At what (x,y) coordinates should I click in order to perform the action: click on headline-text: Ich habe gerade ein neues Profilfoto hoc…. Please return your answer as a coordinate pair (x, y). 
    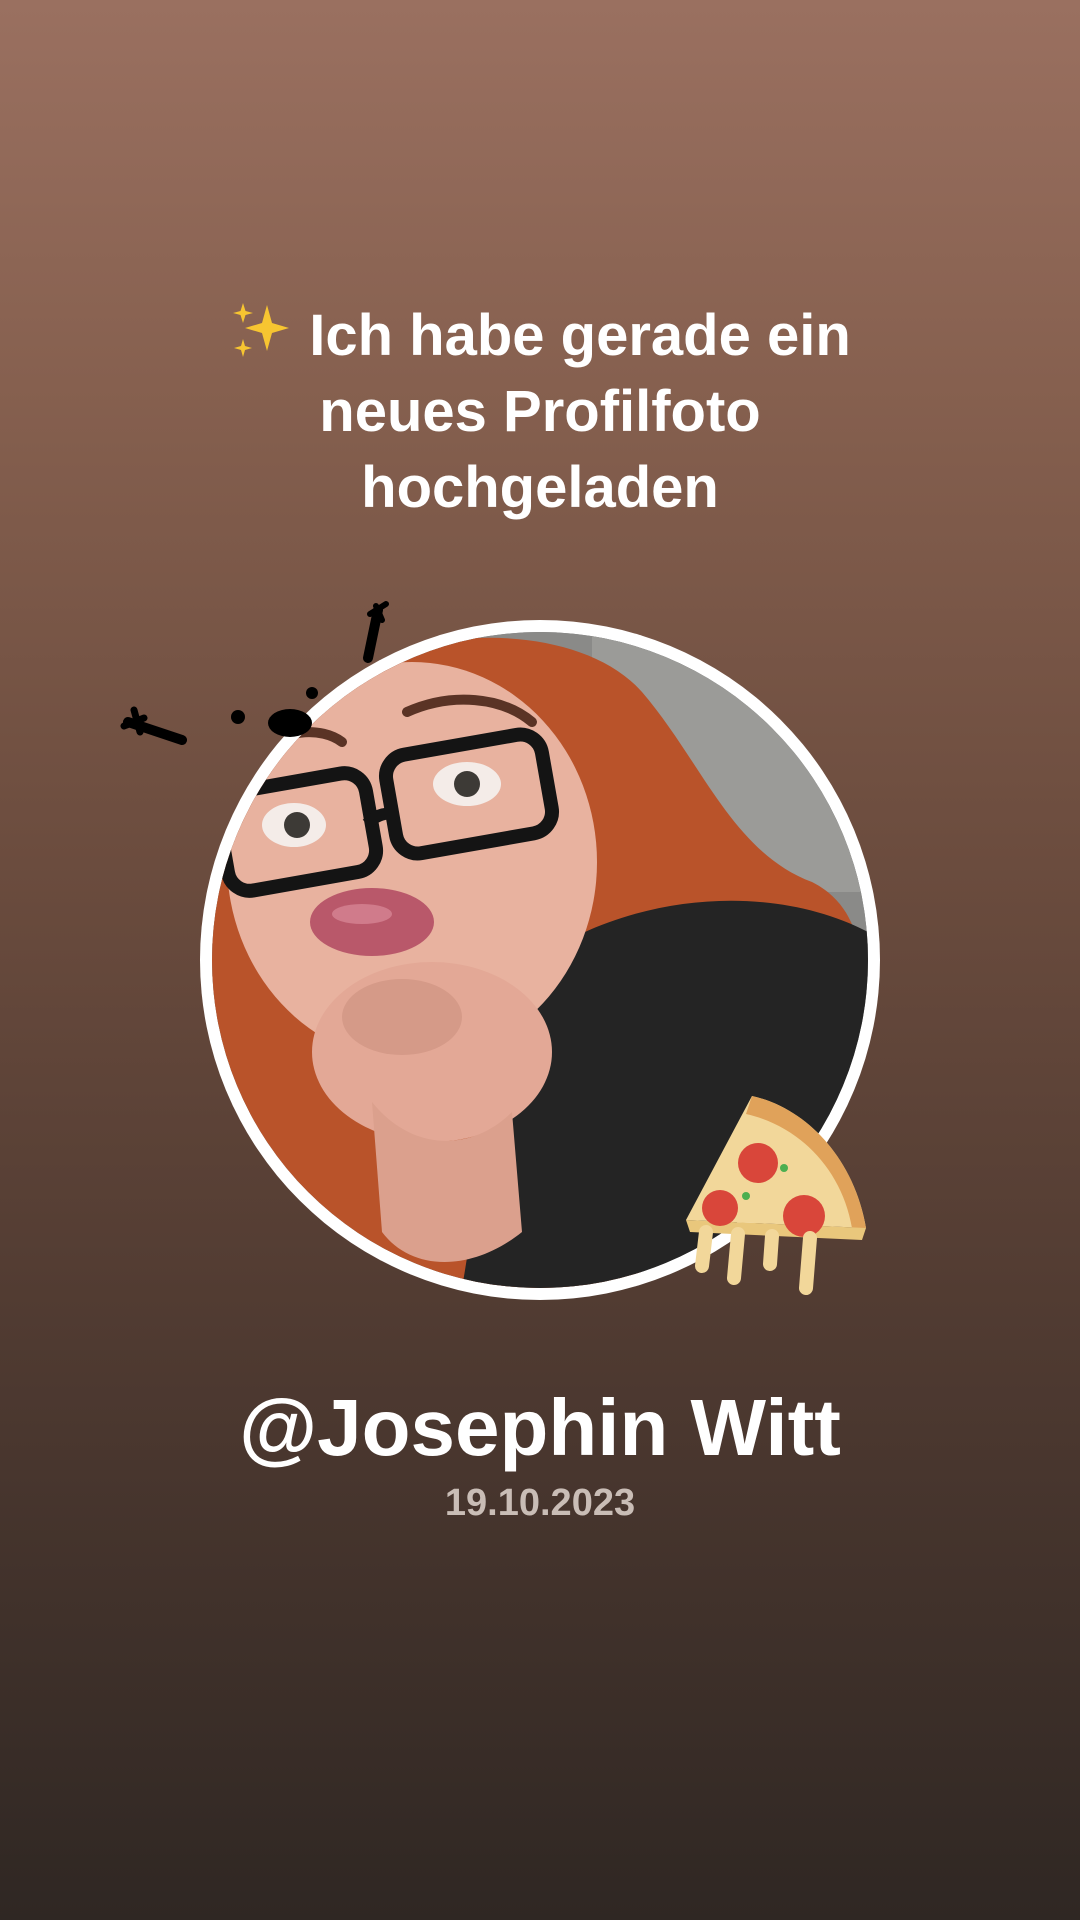
    Looking at the image, I should click on (580, 411).